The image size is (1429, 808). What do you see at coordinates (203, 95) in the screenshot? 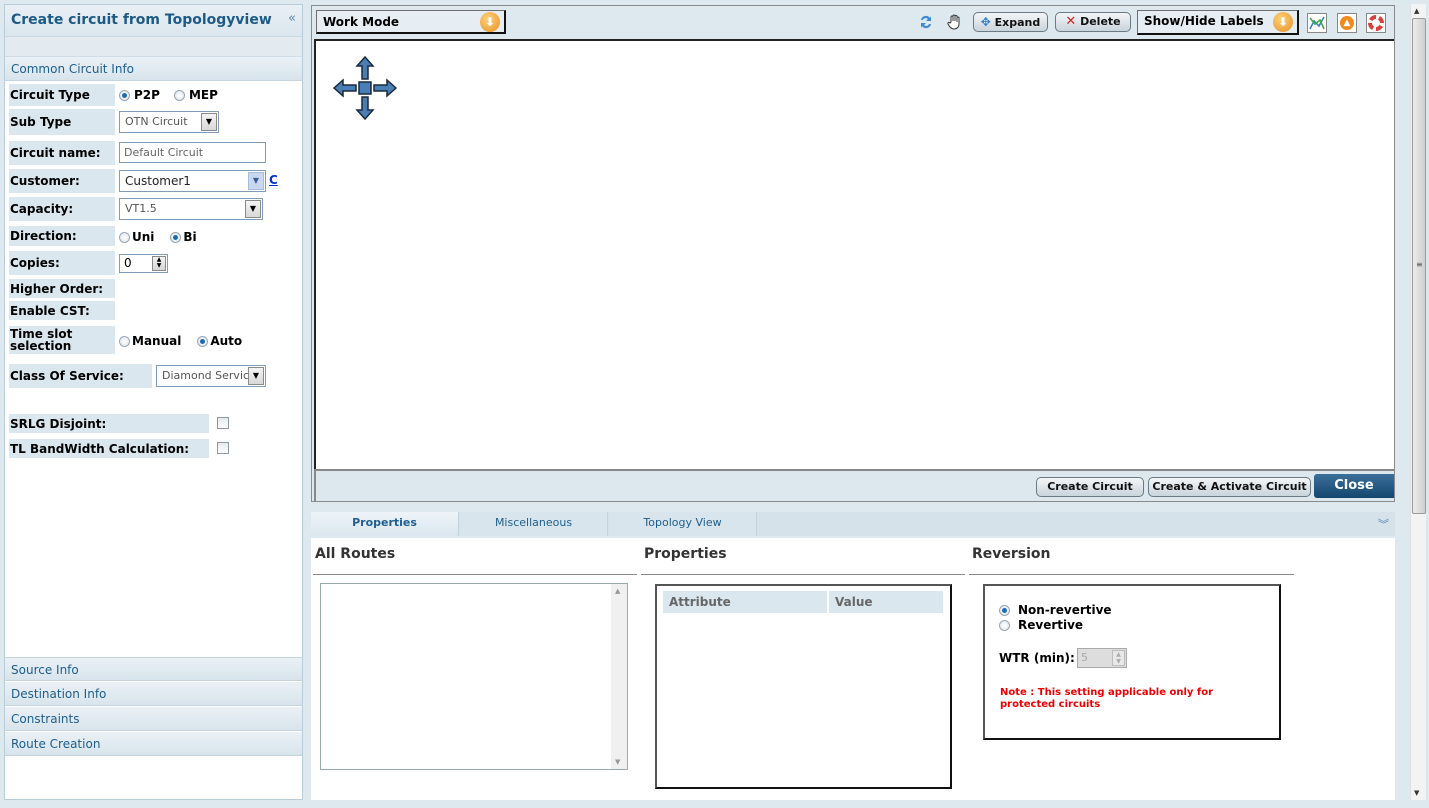
I see `mep-label: MEP` at bounding box center [203, 95].